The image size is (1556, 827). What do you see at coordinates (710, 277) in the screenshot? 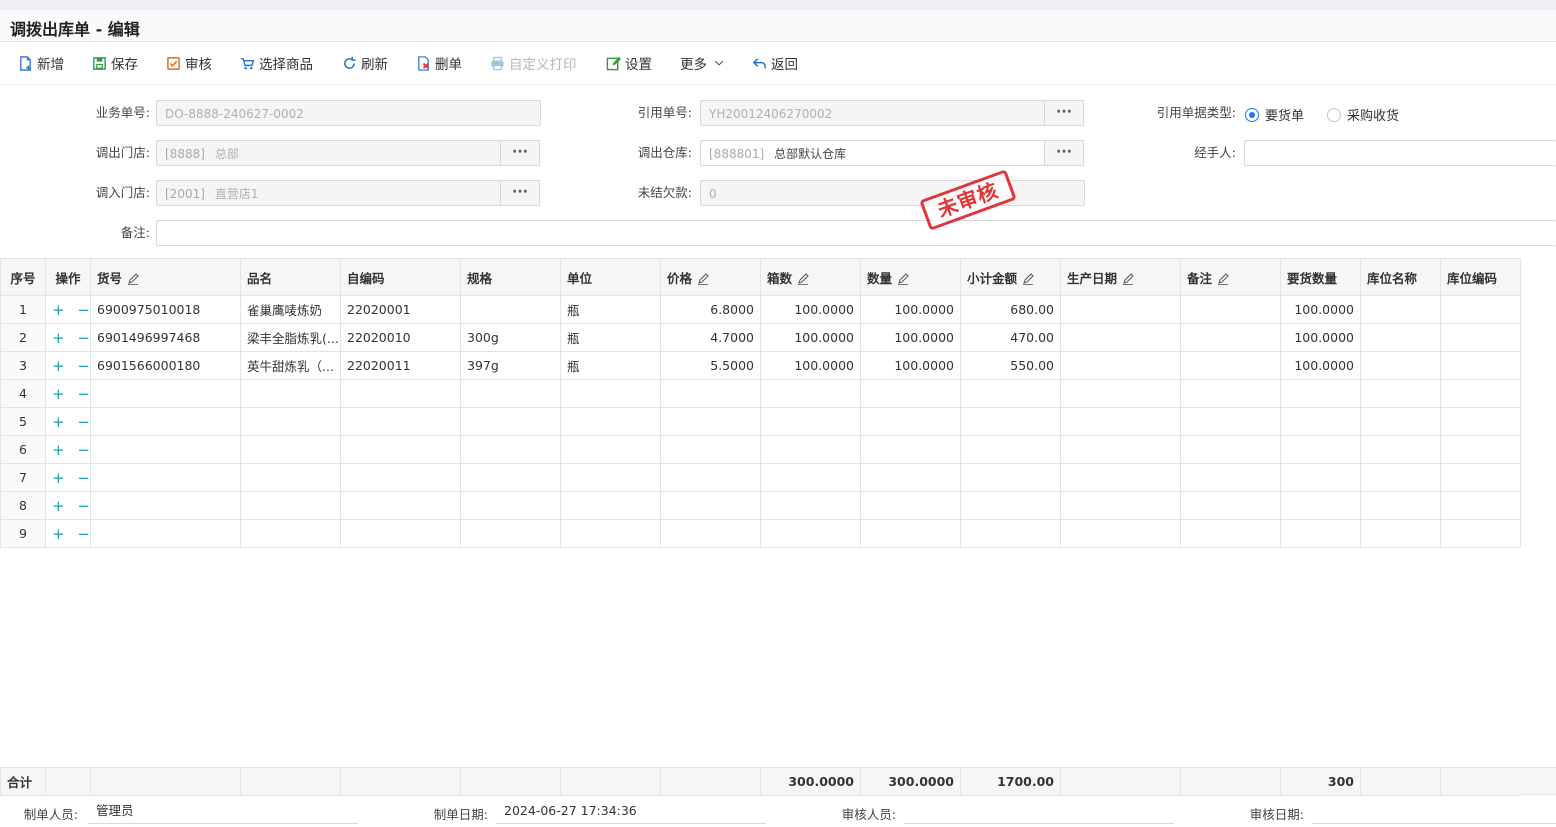
I see `col-price: 价格` at bounding box center [710, 277].